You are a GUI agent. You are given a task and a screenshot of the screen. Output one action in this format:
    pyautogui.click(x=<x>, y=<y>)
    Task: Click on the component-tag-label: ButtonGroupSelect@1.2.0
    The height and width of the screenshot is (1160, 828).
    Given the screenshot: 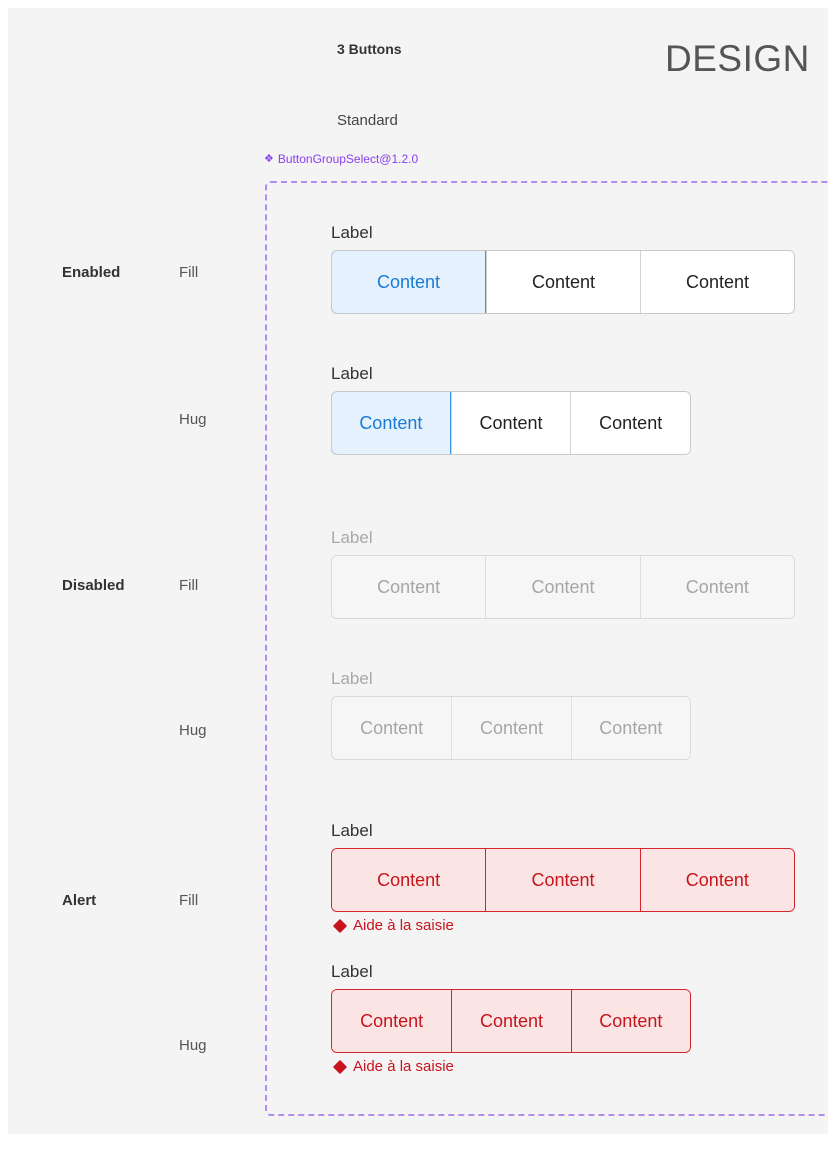 What is the action you would take?
    pyautogui.click(x=348, y=159)
    